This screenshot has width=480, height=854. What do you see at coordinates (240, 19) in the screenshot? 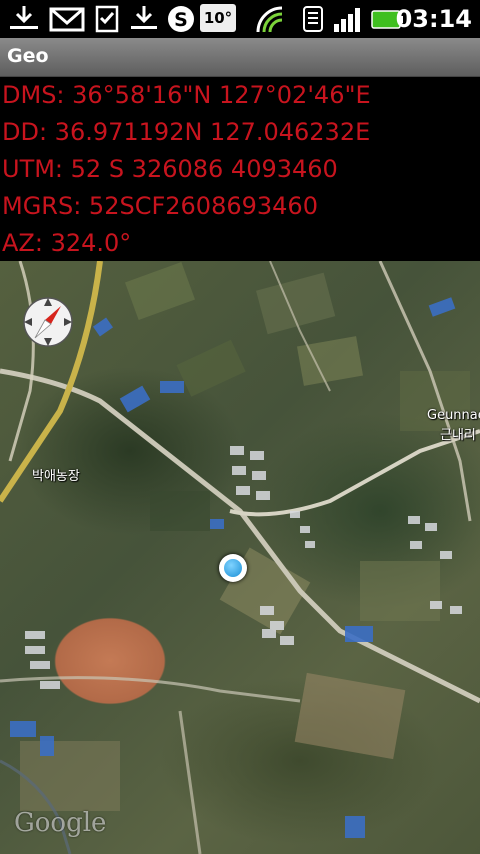
I see `status-bar: S 10° 03:14` at bounding box center [240, 19].